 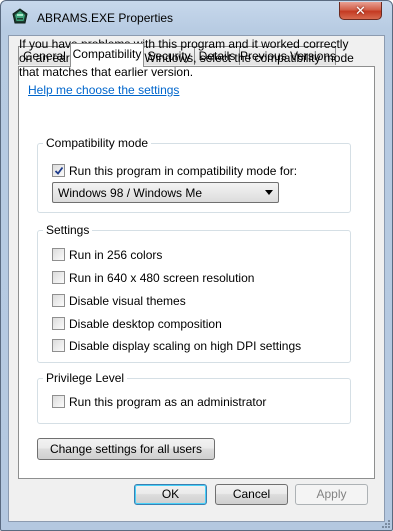 I want to click on ok-button: OK, so click(x=170, y=494).